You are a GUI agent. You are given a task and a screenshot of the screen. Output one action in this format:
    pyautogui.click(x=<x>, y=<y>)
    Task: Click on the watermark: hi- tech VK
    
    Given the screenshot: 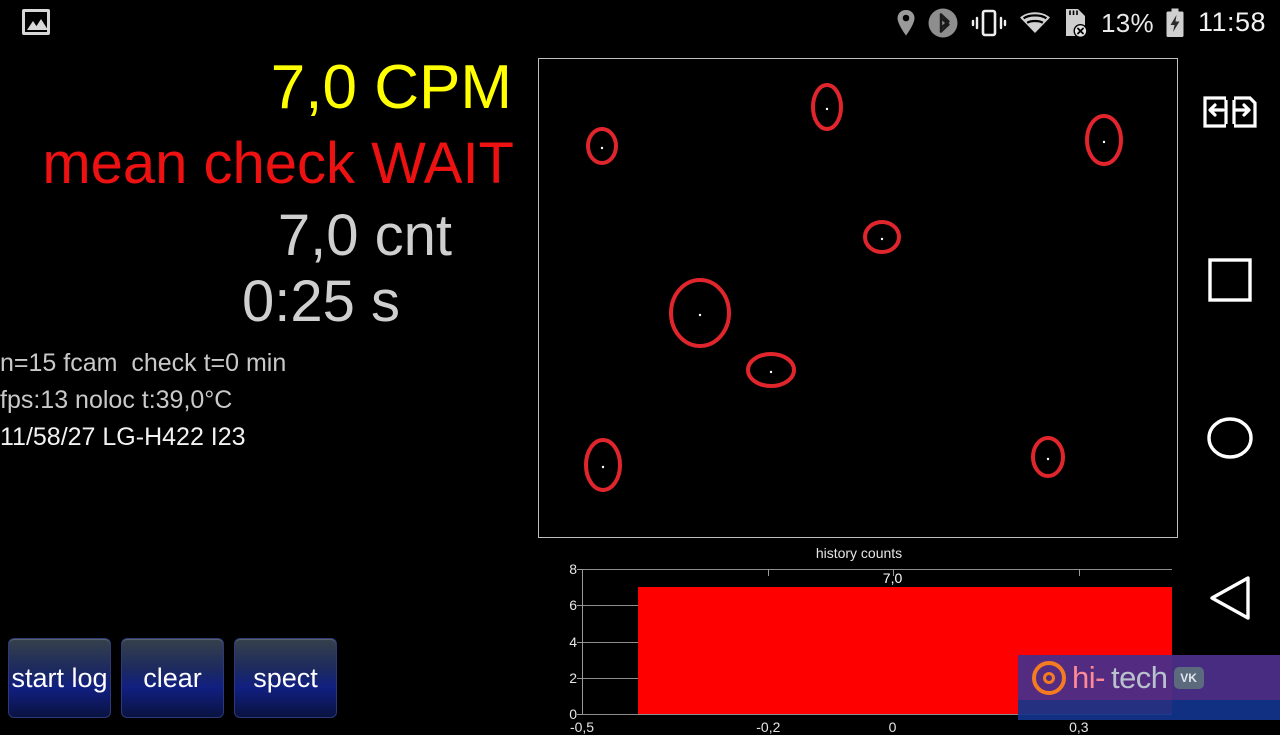 What is the action you would take?
    pyautogui.click(x=1149, y=687)
    